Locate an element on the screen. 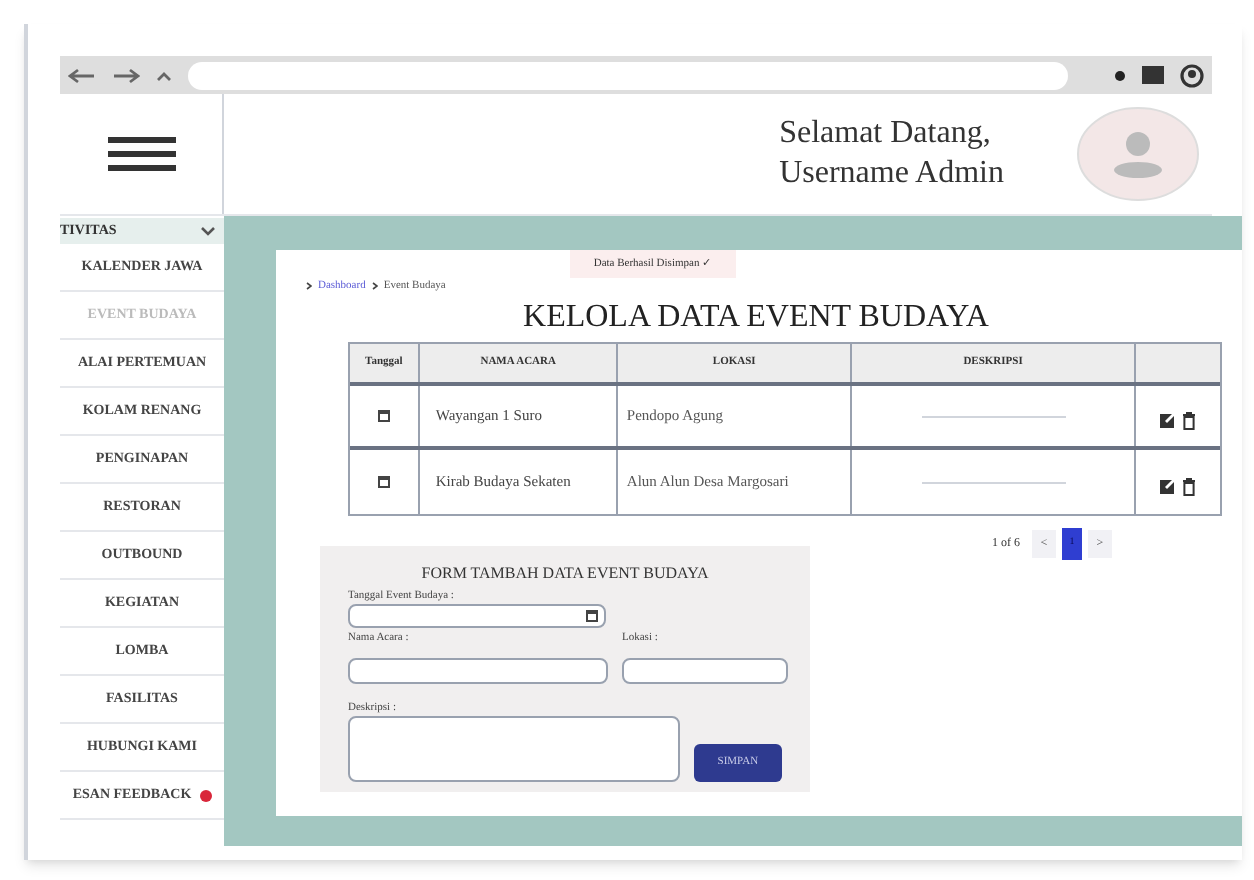  menu-icon is located at coordinates (141, 154).